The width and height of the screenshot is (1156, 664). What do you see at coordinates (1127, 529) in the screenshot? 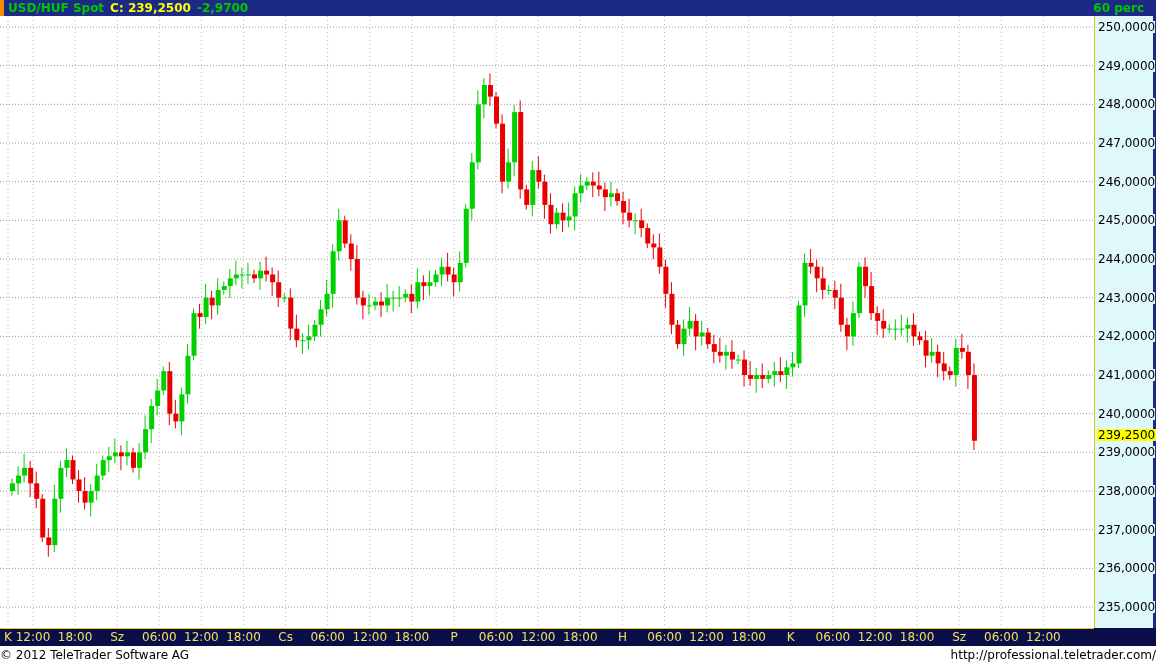
I see `price-tick-label: 237,0000` at bounding box center [1127, 529].